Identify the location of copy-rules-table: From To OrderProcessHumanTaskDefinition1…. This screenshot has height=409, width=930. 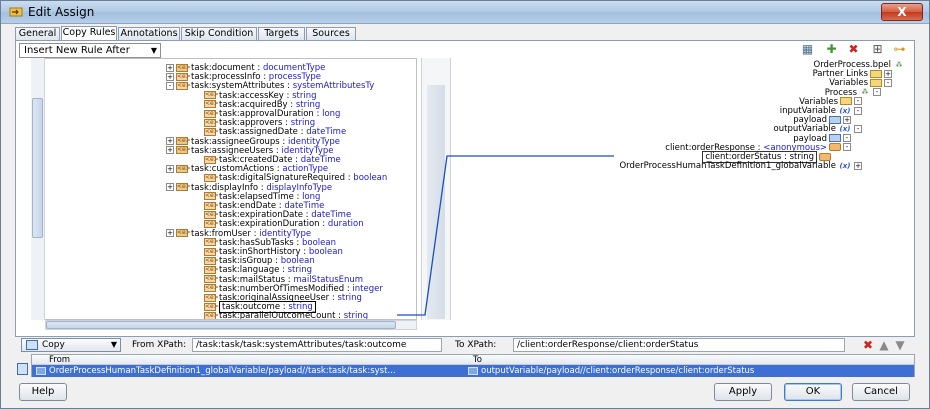
(473, 365).